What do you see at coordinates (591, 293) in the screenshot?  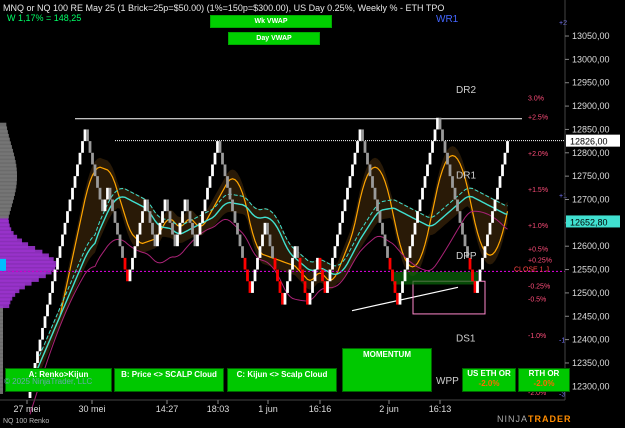 I see `y-tick-label: 12500,00` at bounding box center [591, 293].